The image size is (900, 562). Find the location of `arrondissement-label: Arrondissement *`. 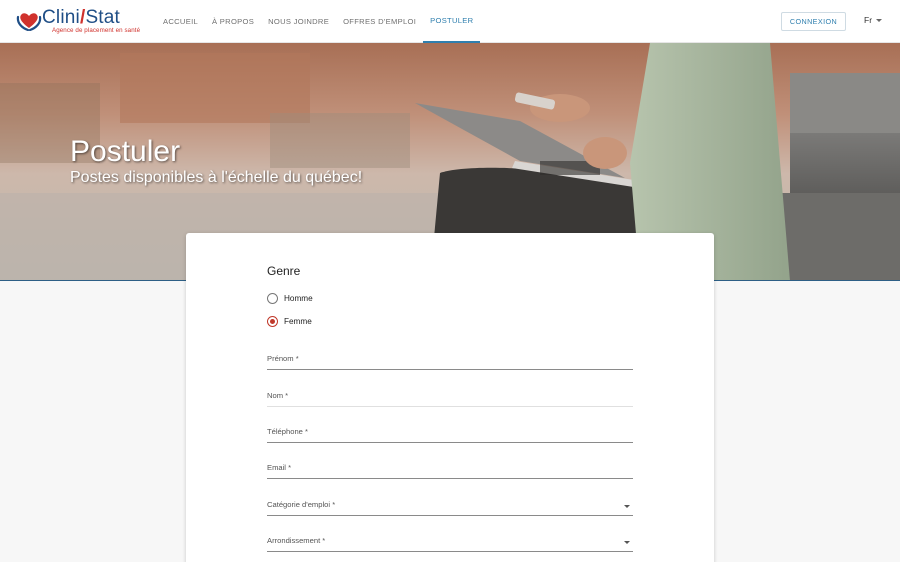

arrondissement-label: Arrondissement * is located at coordinates (296, 540).